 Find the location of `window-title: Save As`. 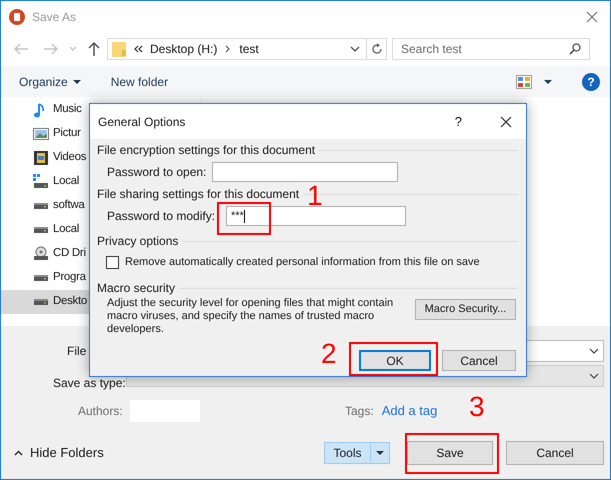

window-title: Save As is located at coordinates (54, 17).